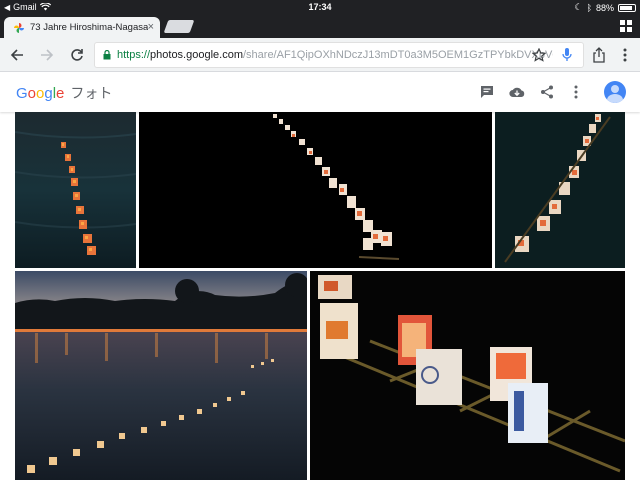  I want to click on star-icon, so click(539, 55).